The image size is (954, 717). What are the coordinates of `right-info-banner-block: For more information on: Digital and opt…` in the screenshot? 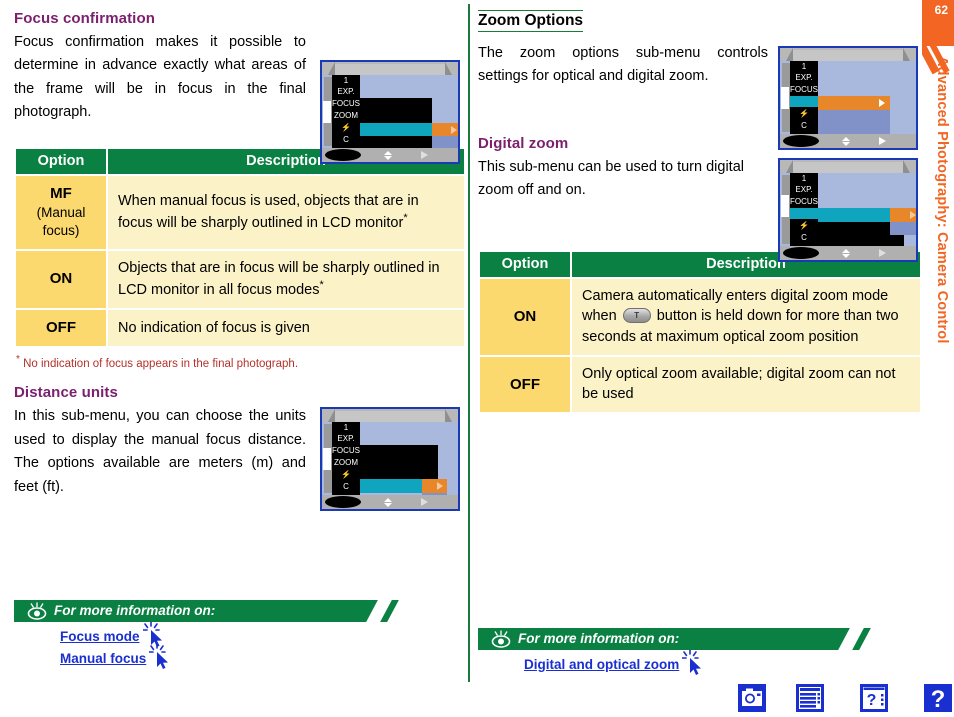 It's located at (678, 651).